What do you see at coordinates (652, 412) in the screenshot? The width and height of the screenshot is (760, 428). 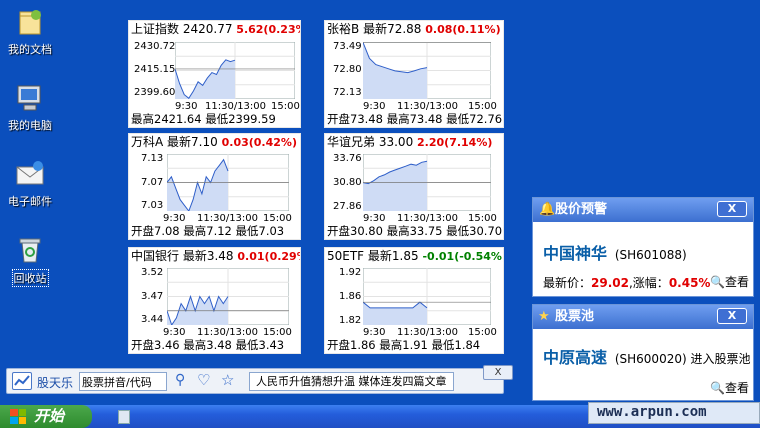 I see `watermark-text: www.arpun.com` at bounding box center [652, 412].